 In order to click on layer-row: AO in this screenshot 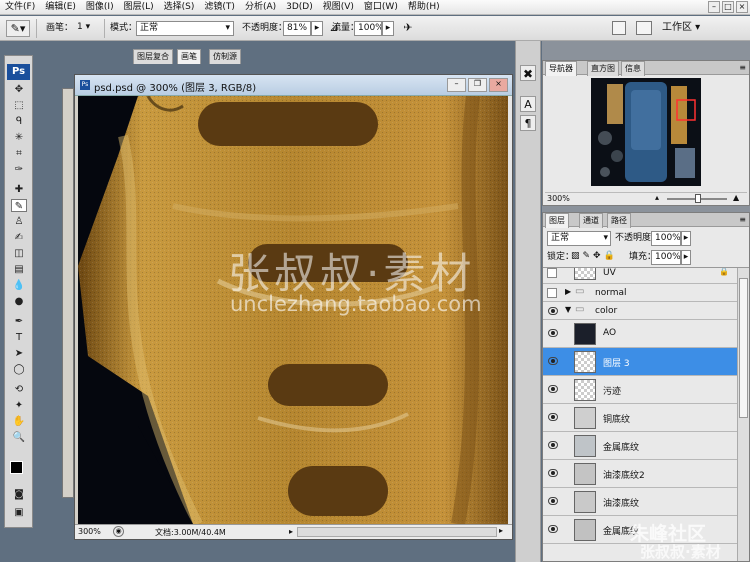, I will do `click(640, 334)`.